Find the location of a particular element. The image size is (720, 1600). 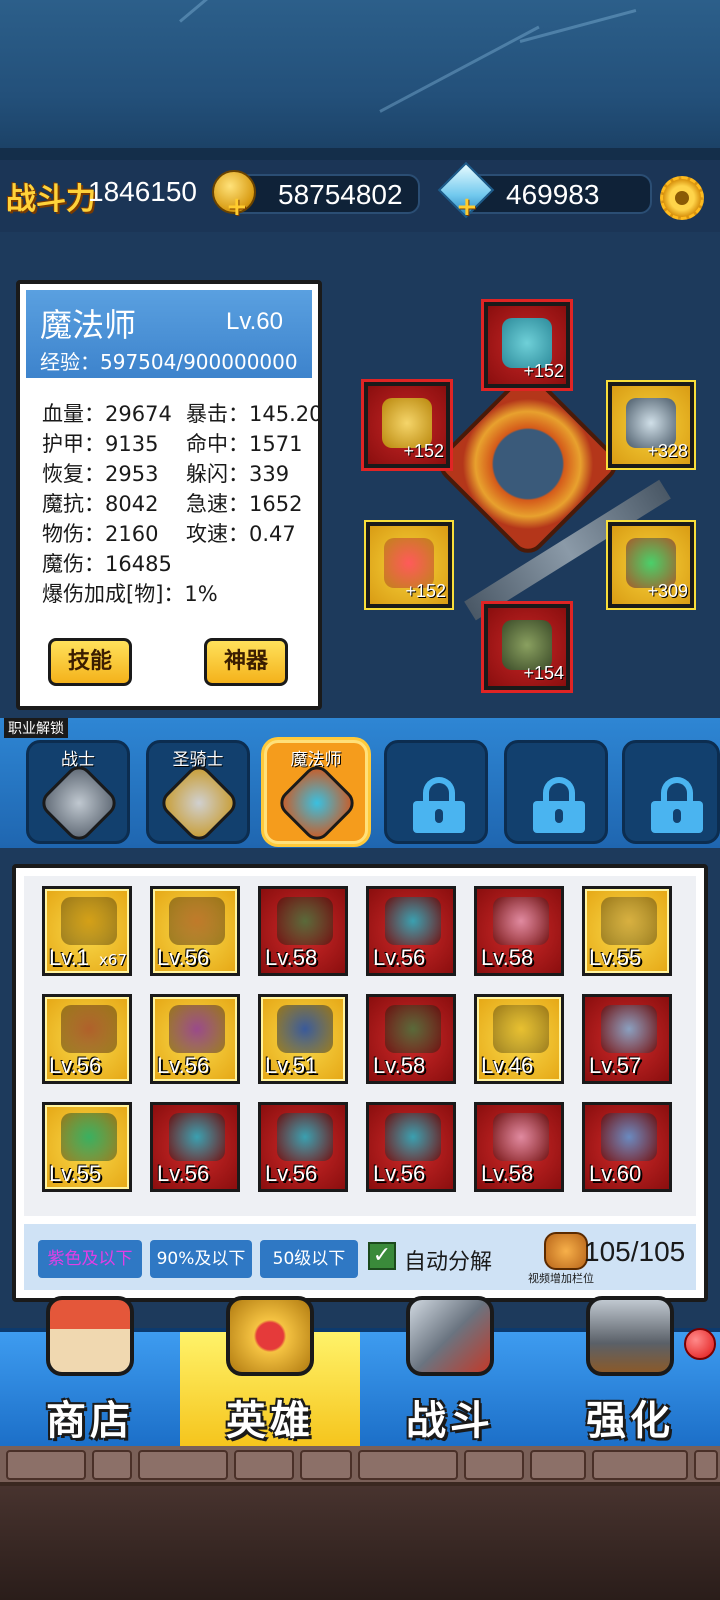

armor-enhance-level: +152 is located at coordinates (423, 451).